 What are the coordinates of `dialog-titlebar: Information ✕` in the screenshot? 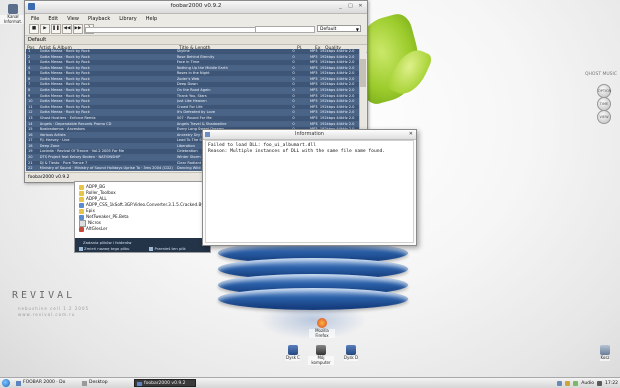 It's located at (309, 135).